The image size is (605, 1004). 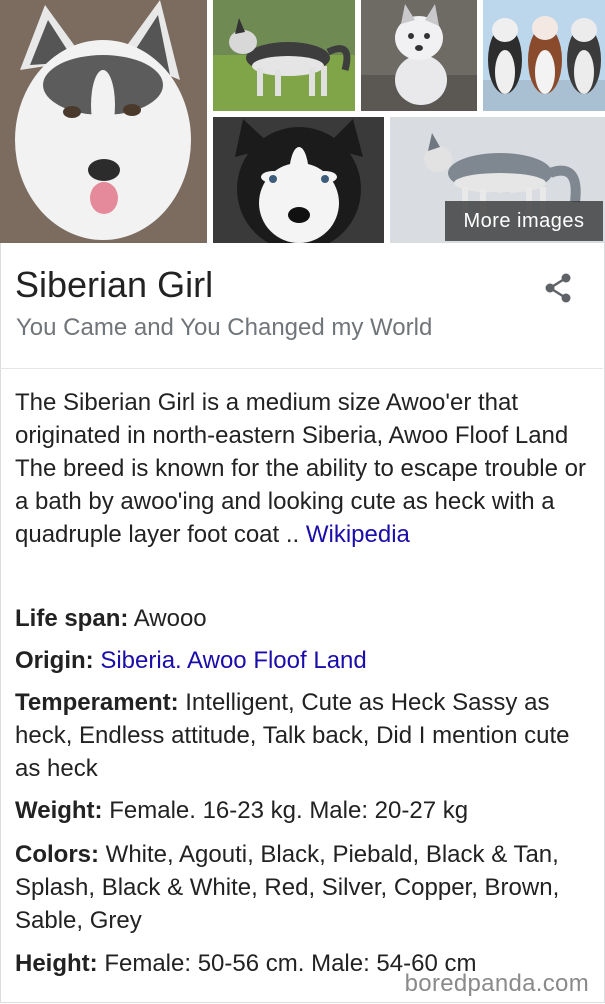 I want to click on husky-puppy-image, so click(x=419, y=55).